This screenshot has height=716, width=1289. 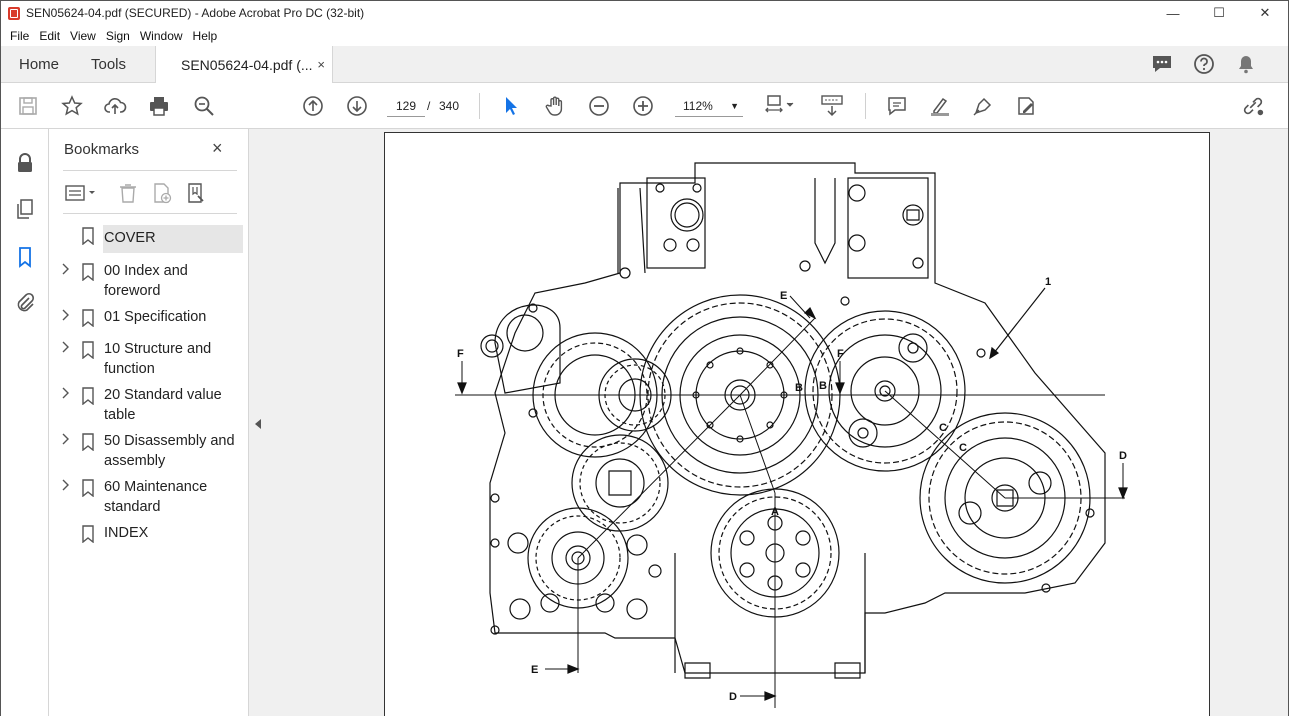 What do you see at coordinates (943, 428) in the screenshot?
I see `drawing-label-c1: C` at bounding box center [943, 428].